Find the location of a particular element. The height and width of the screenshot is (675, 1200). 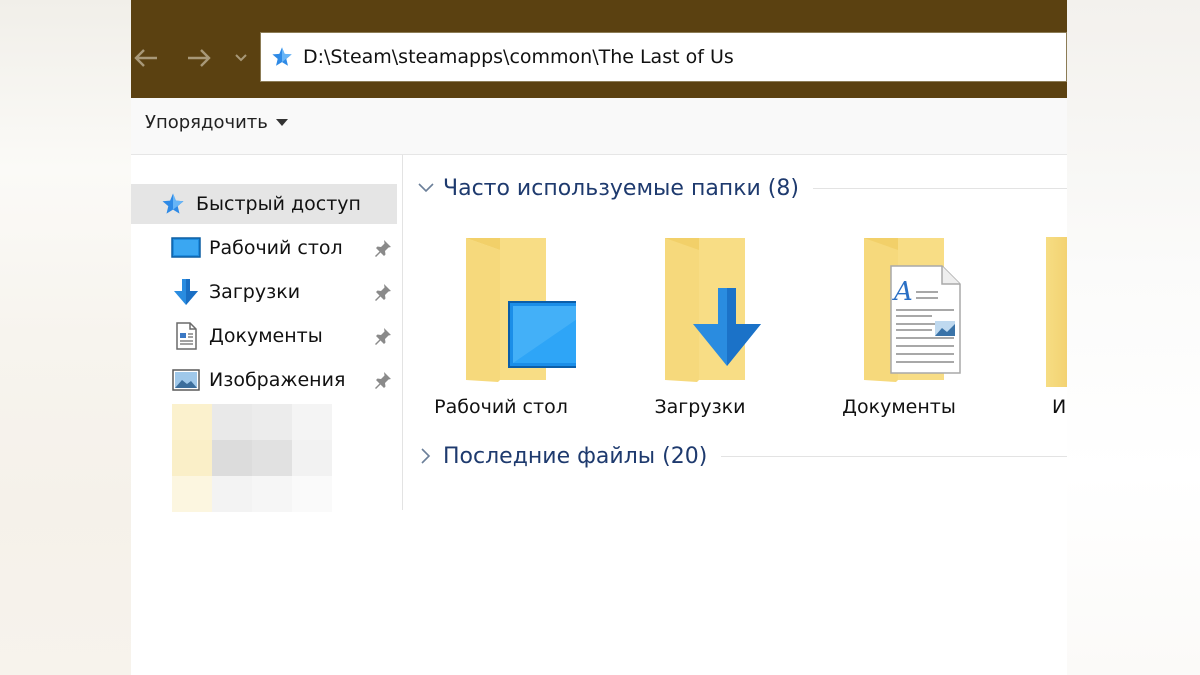

folder-label: Загрузки is located at coordinates (700, 407).